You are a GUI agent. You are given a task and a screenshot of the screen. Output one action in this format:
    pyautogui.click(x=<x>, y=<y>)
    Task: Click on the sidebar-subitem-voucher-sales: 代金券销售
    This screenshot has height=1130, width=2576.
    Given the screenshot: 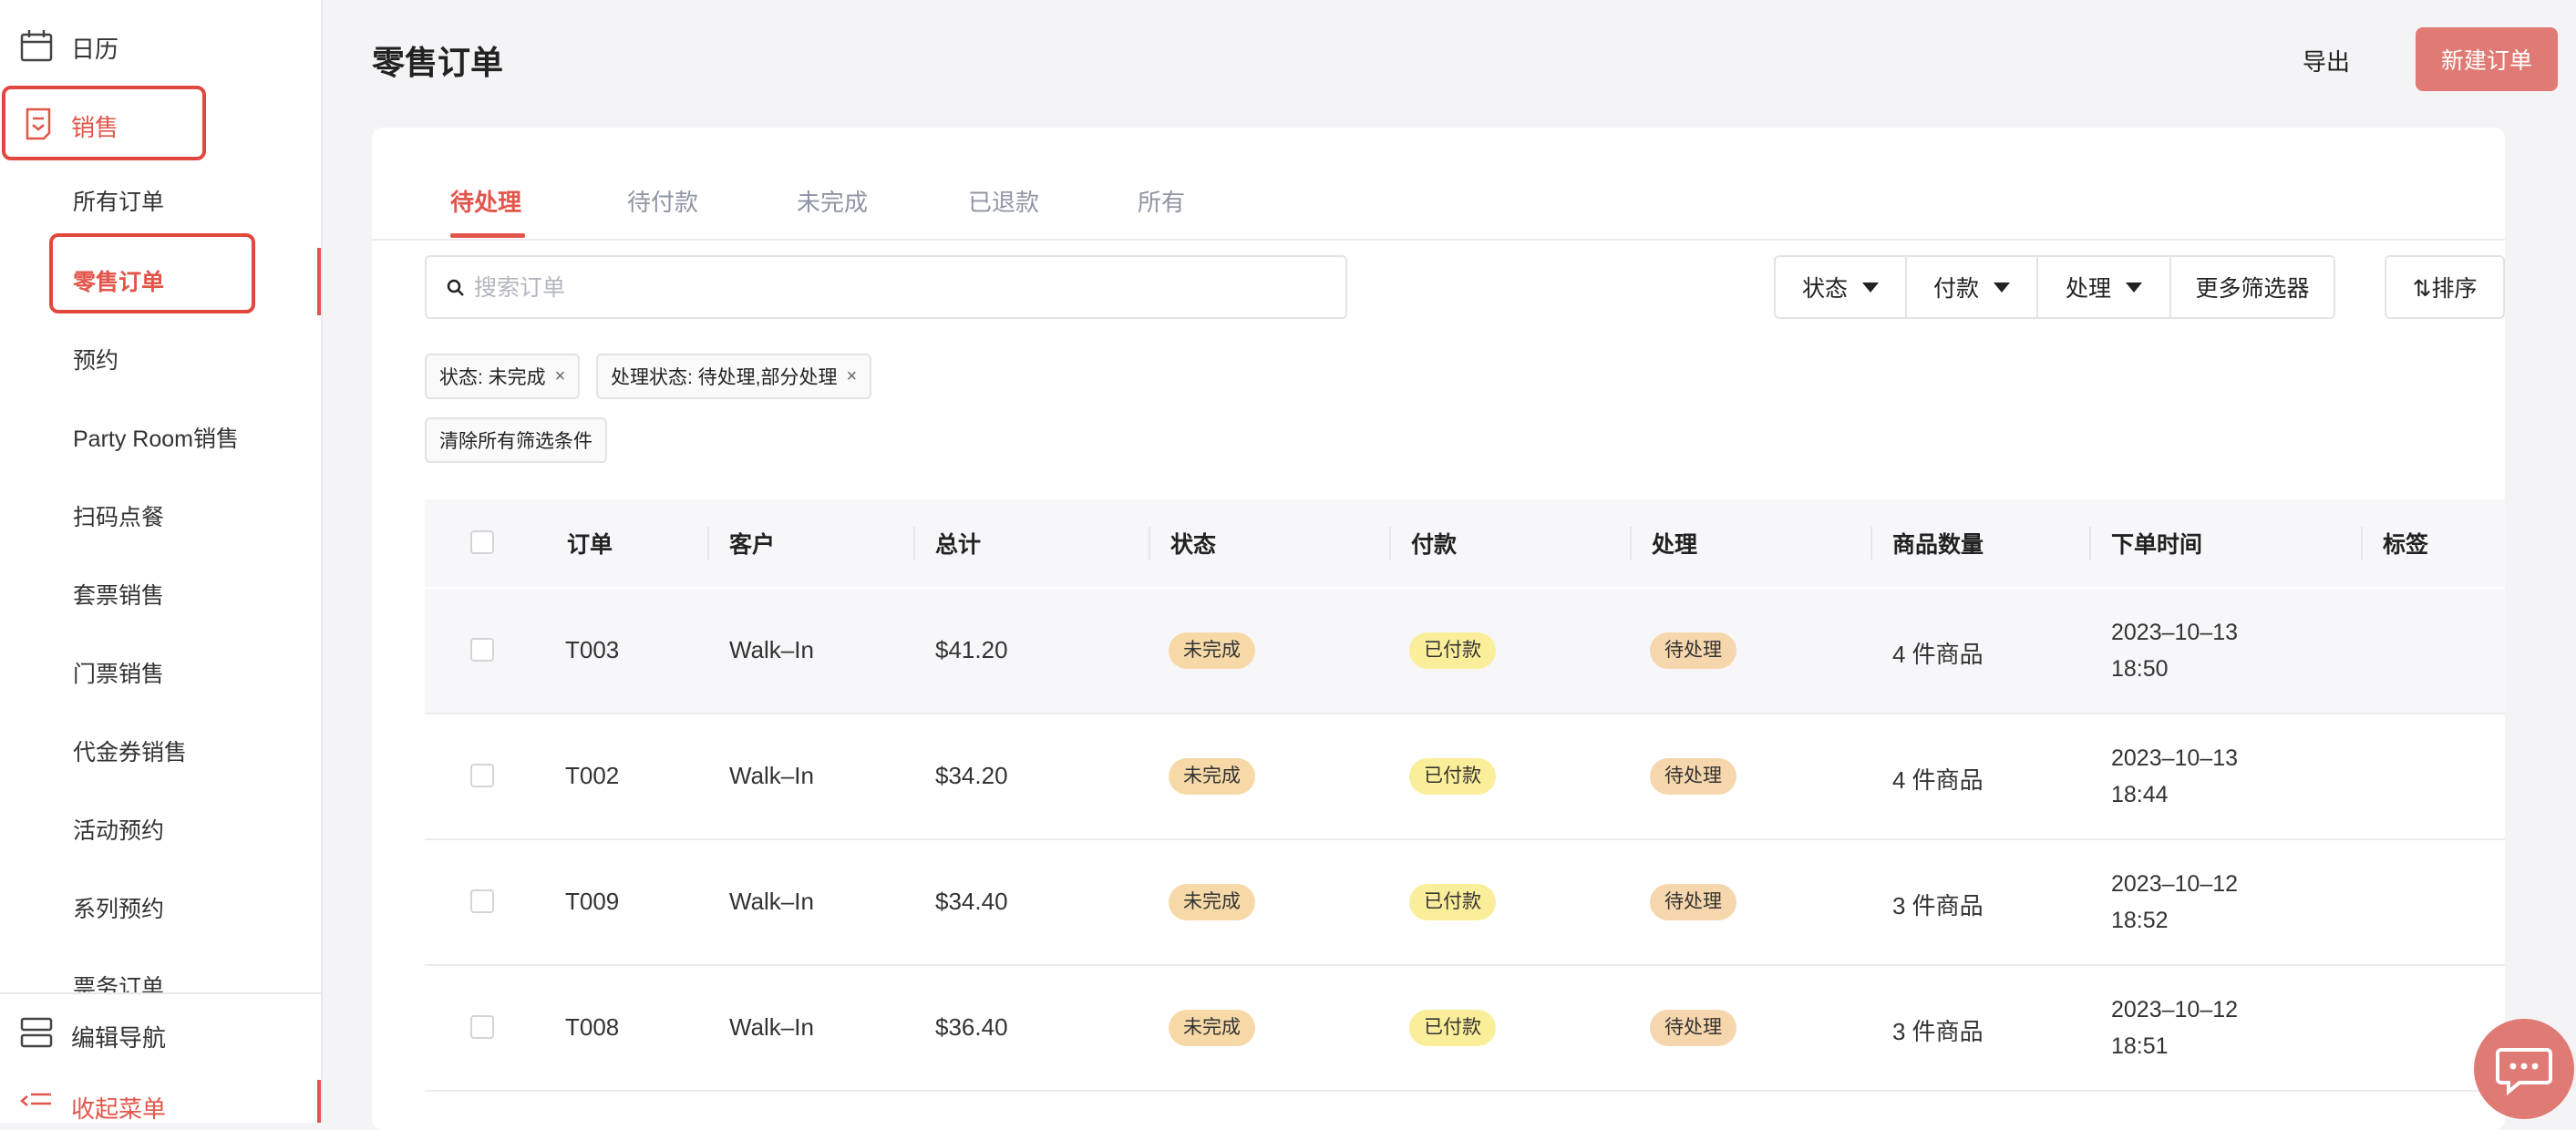 What is the action you would take?
    pyautogui.click(x=130, y=752)
    